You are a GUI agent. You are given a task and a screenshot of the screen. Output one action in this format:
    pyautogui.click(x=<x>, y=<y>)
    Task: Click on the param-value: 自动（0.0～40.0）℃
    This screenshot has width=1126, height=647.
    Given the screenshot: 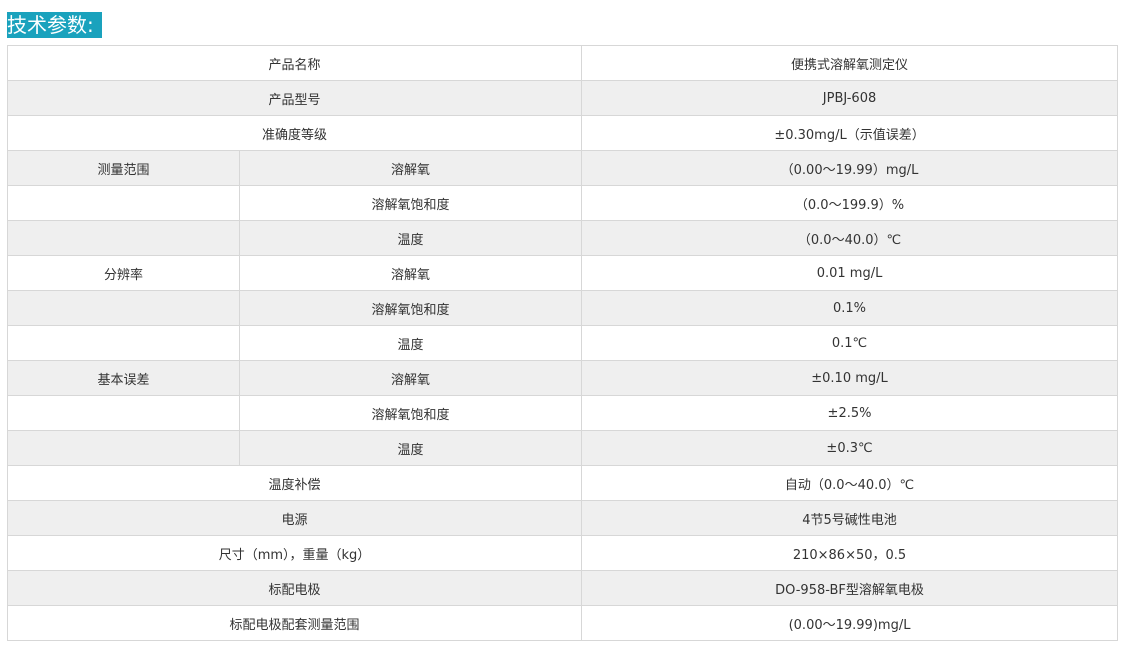 What is the action you would take?
    pyautogui.click(x=850, y=483)
    